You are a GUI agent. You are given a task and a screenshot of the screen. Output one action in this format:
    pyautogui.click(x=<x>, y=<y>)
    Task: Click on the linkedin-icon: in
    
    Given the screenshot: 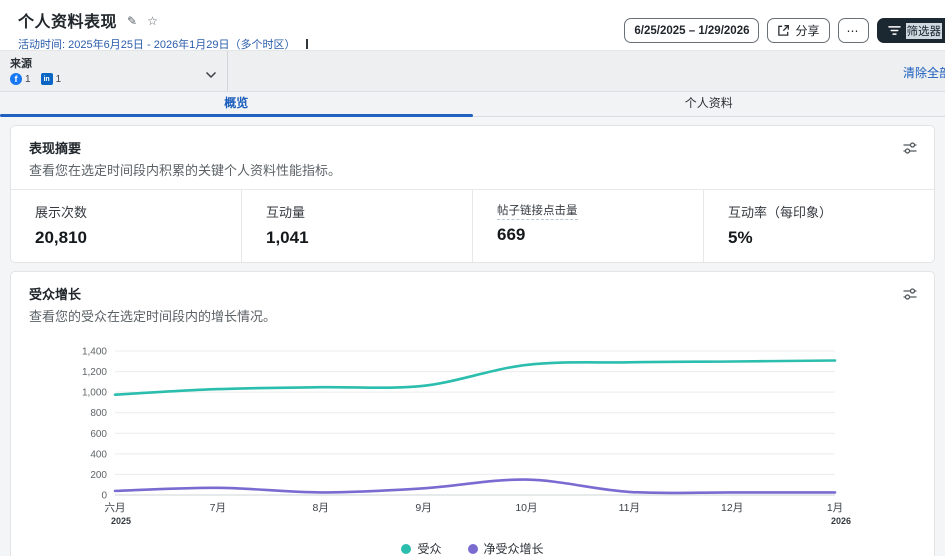 What is the action you would take?
    pyautogui.click(x=46, y=79)
    